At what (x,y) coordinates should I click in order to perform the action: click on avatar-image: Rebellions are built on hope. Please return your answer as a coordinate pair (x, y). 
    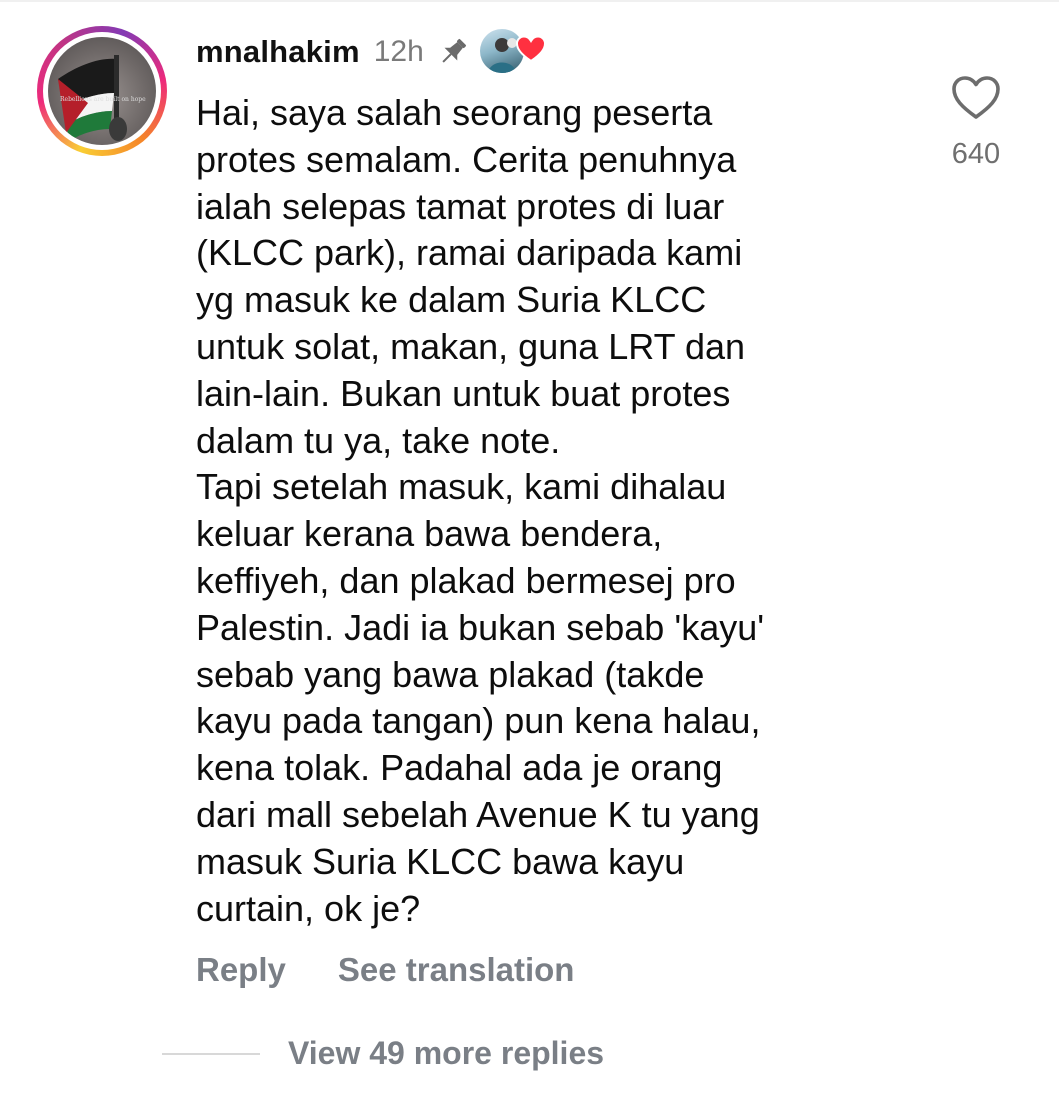
    Looking at the image, I should click on (102, 98).